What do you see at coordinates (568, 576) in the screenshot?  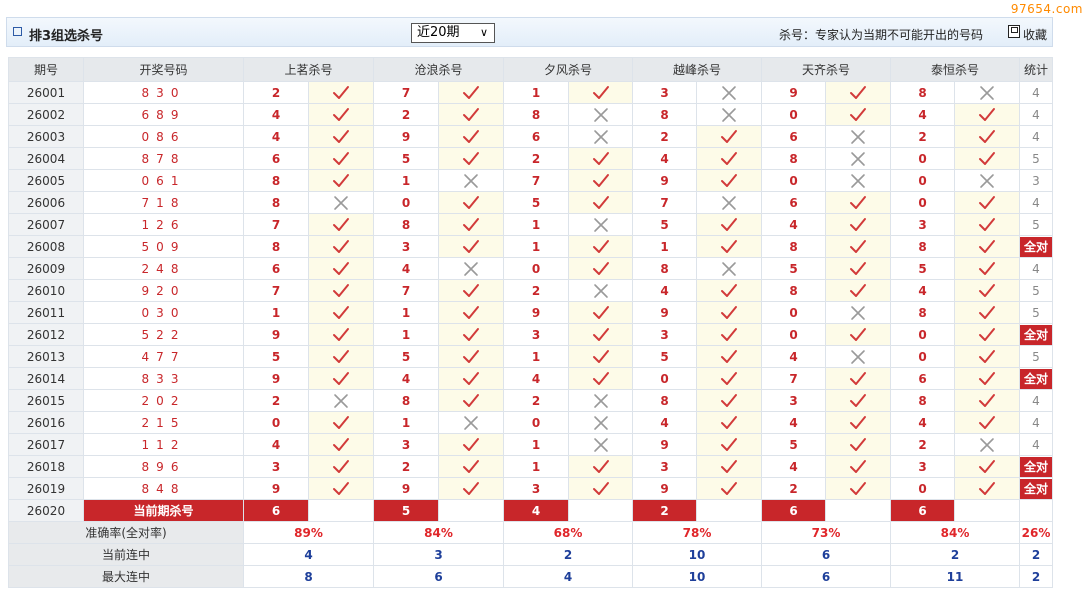 I see `summary-value: 4` at bounding box center [568, 576].